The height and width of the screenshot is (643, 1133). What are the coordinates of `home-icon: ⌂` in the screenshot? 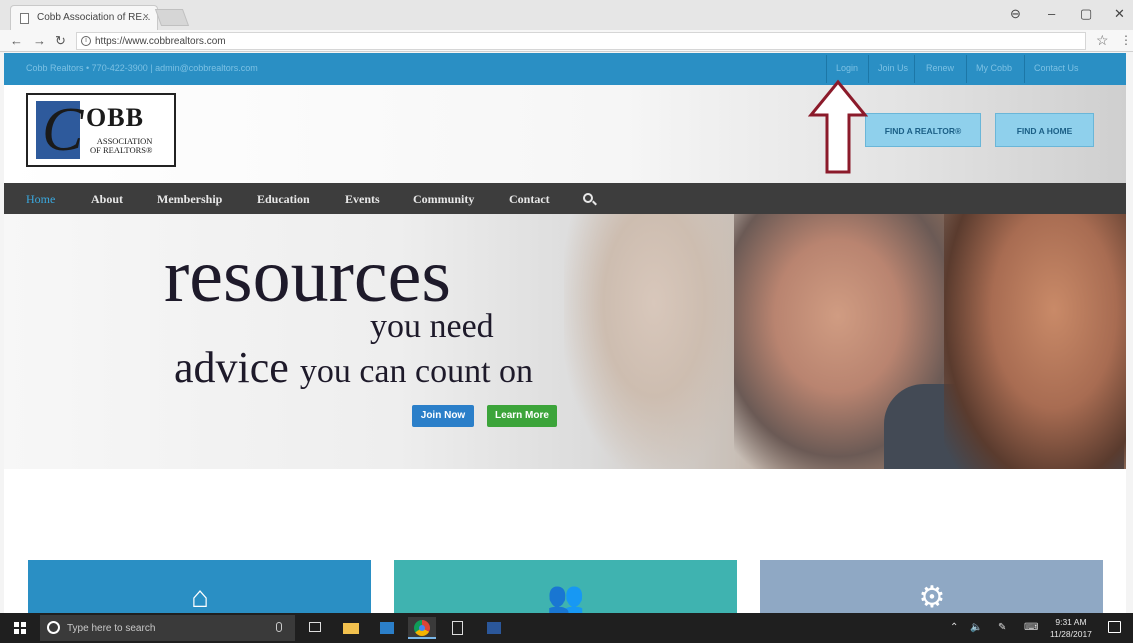 It's located at (200, 597).